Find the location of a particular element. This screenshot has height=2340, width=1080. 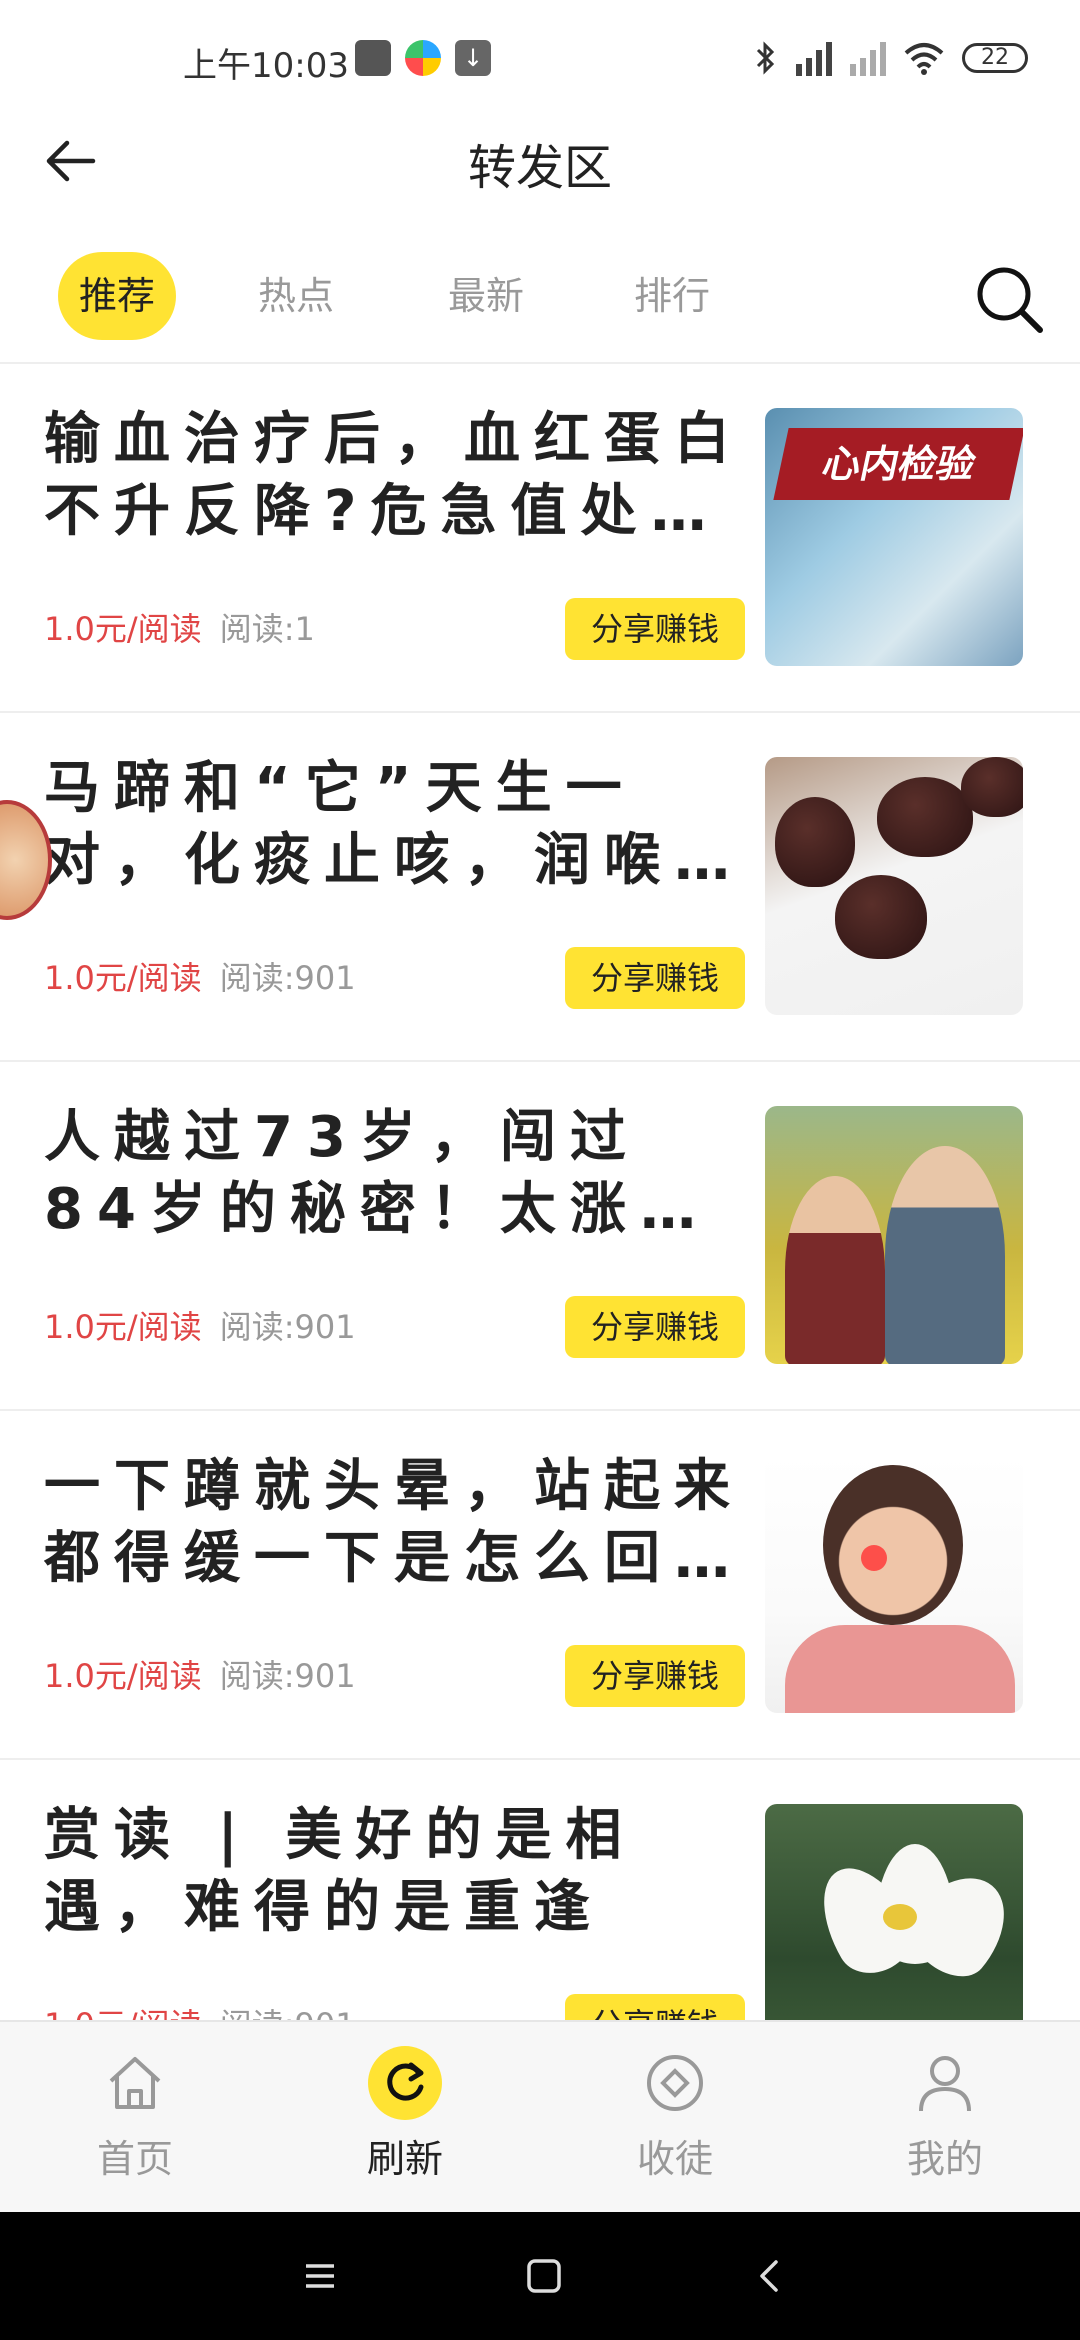

nav-mine-label: 我的 is located at coordinates (944, 2159).